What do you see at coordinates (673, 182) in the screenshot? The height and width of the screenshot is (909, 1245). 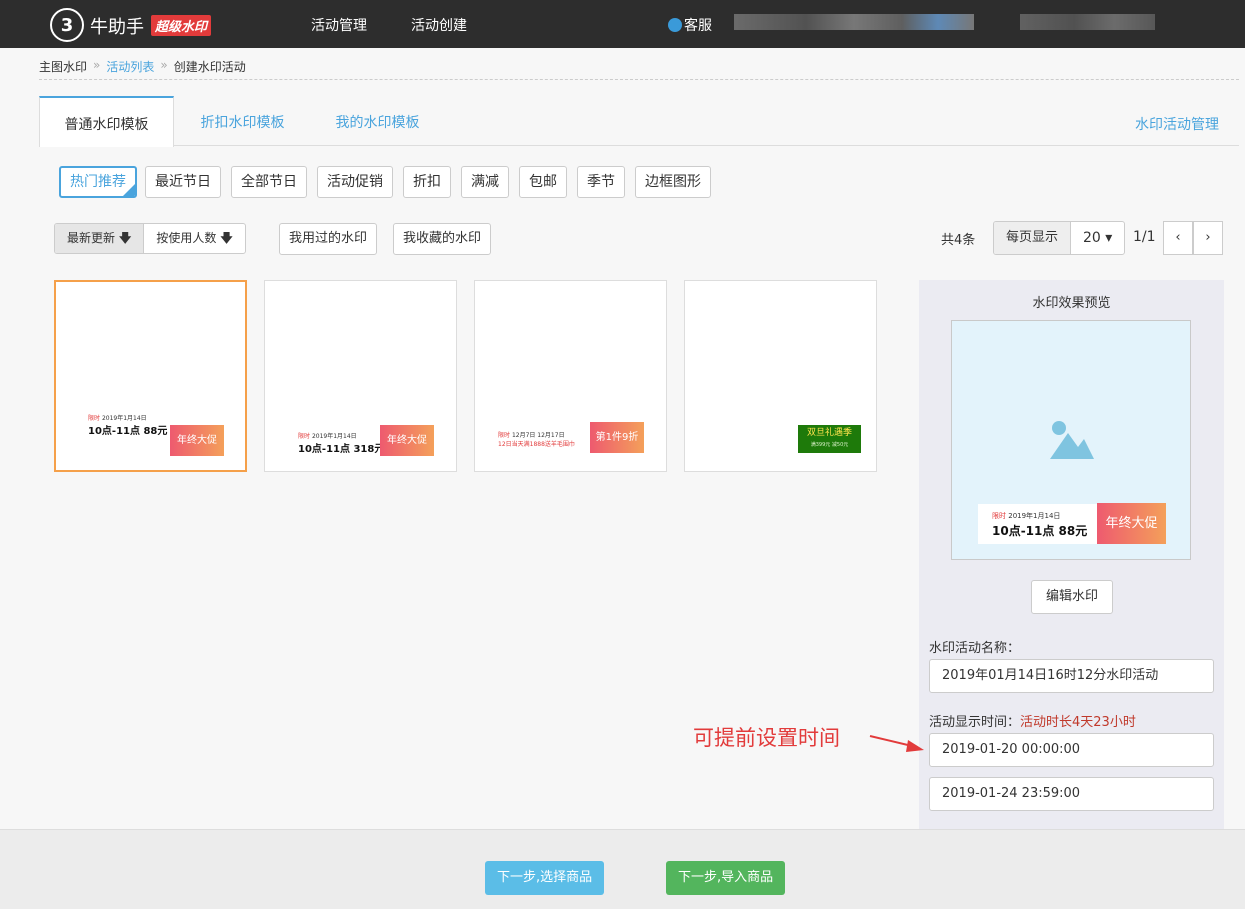 I see `category-border-shape: 边框图形` at bounding box center [673, 182].